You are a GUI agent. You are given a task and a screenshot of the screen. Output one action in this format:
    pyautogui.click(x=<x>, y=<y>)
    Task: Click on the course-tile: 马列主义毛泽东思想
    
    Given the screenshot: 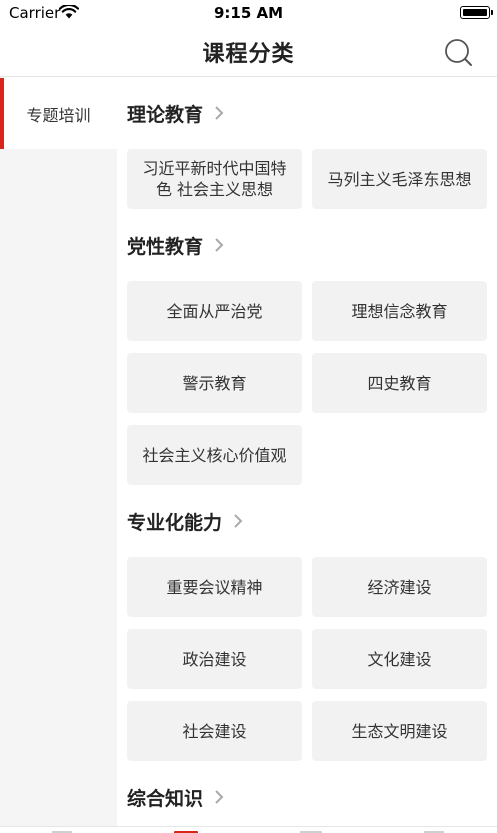 What is the action you would take?
    pyautogui.click(x=399, y=179)
    